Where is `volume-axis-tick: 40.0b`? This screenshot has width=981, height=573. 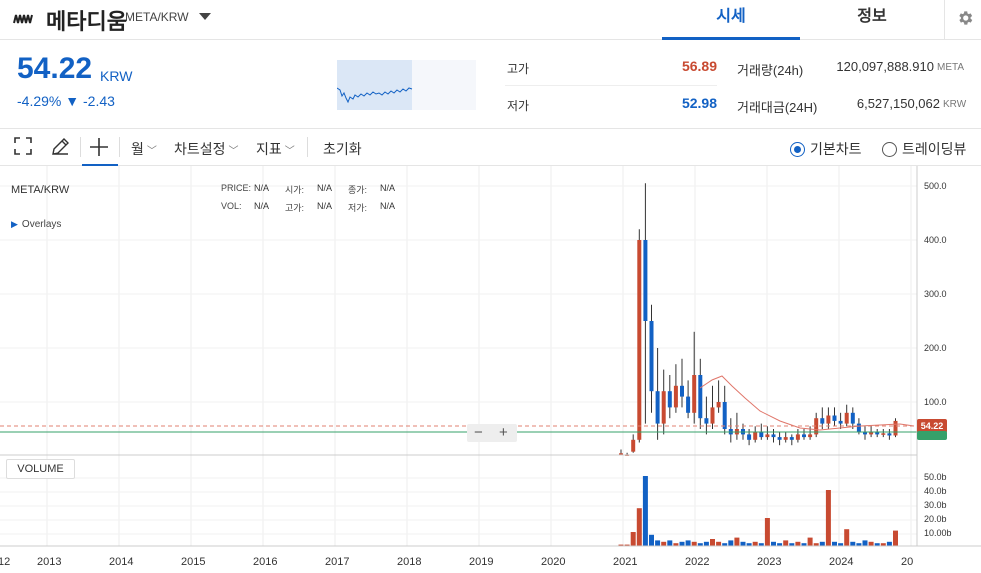 volume-axis-tick: 40.0b is located at coordinates (935, 491).